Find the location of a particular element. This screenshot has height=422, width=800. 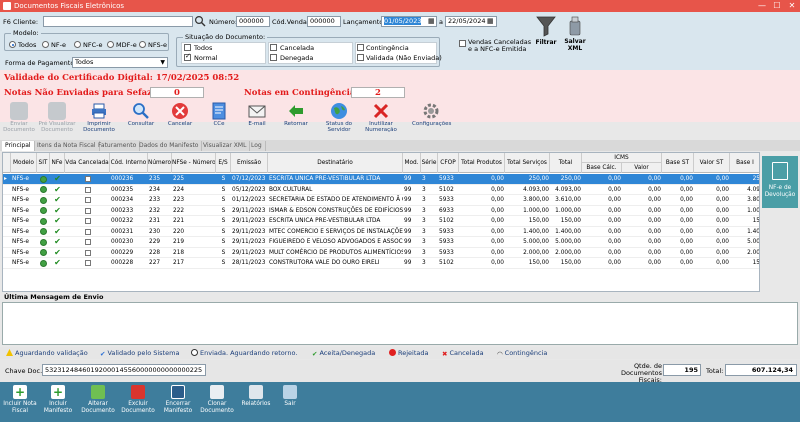

status-servidor-button: Status do Servidor is located at coordinates (339, 121).